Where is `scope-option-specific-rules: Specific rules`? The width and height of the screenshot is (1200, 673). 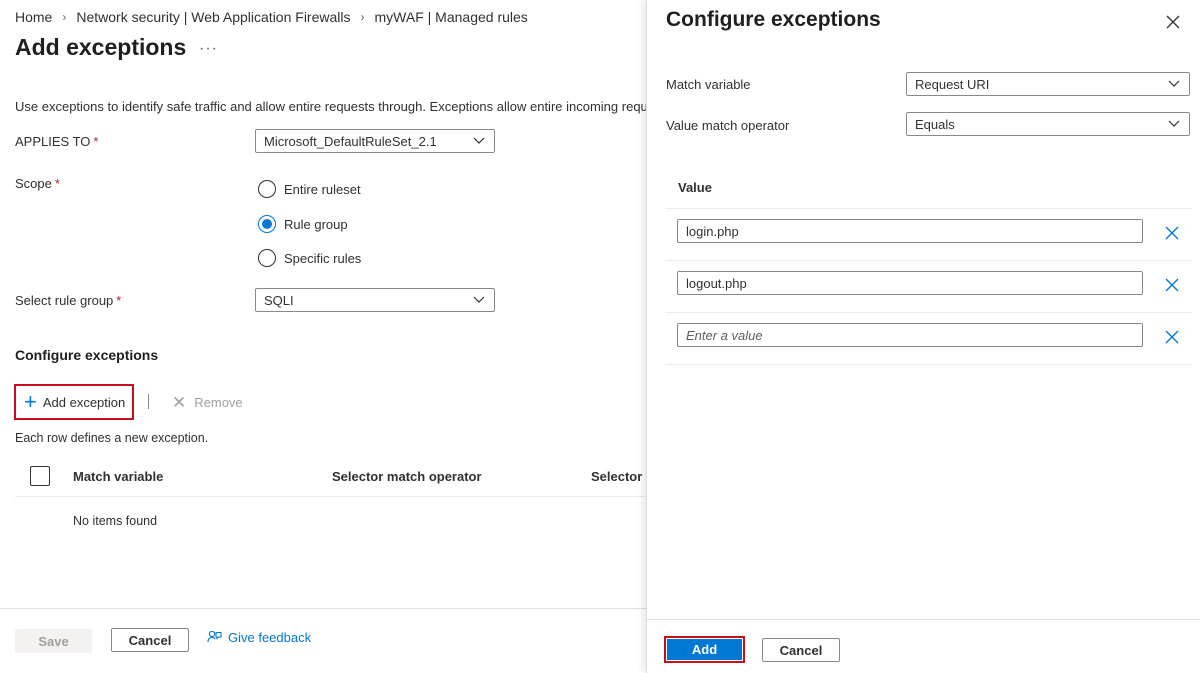 scope-option-specific-rules: Specific rules is located at coordinates (309, 258).